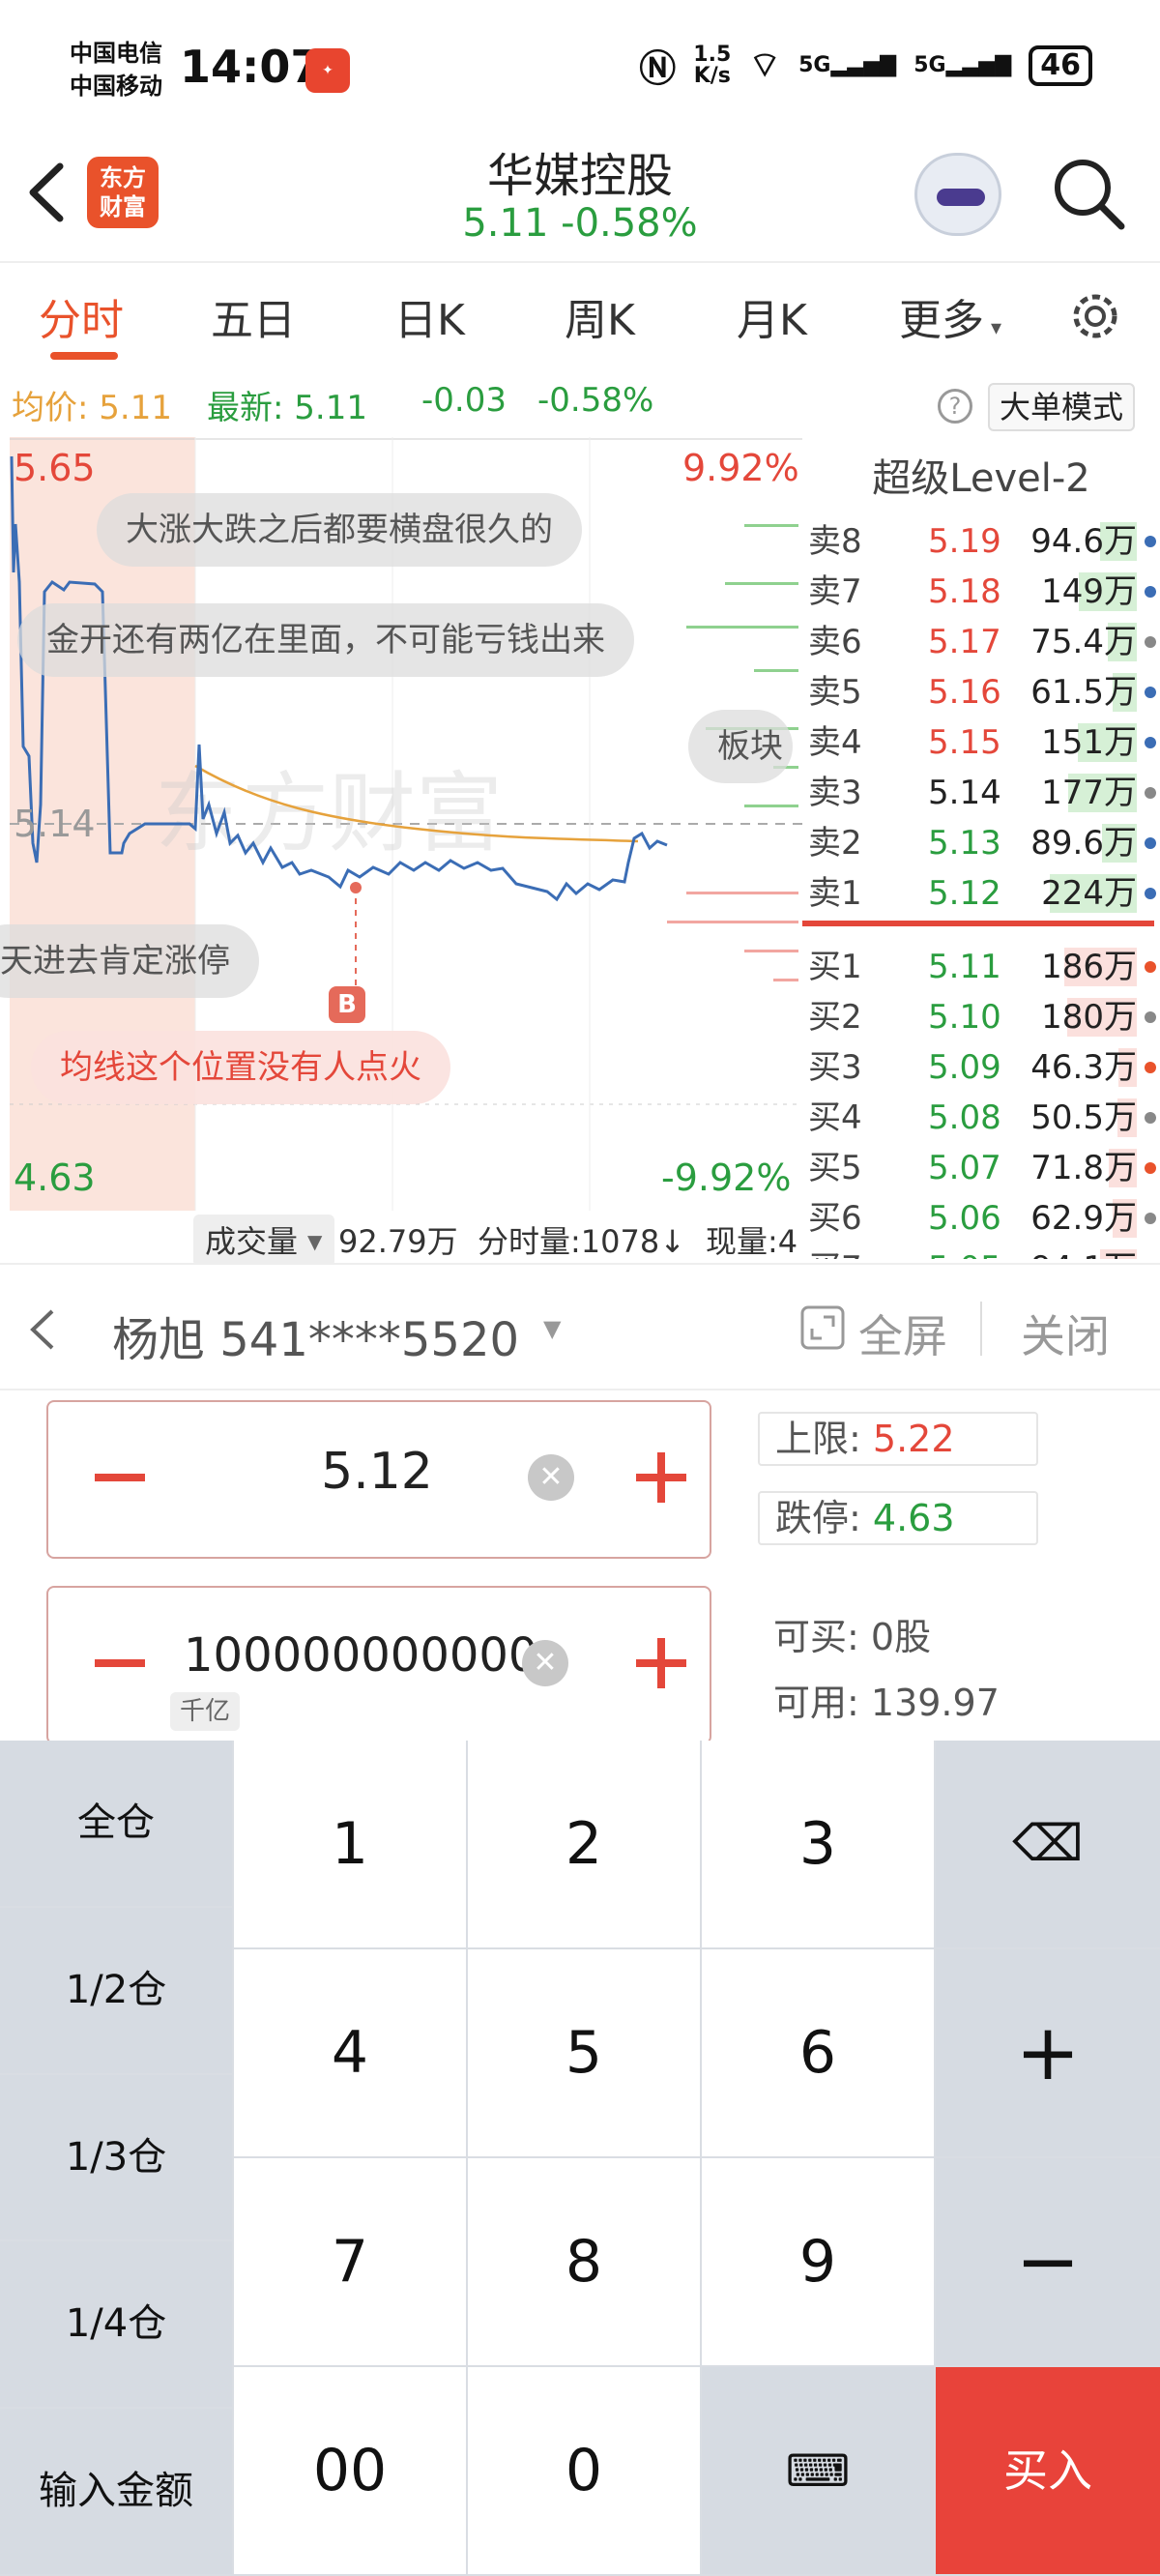  I want to click on bid-row-6: 买6 5.06 62.9万, so click(981, 1218).